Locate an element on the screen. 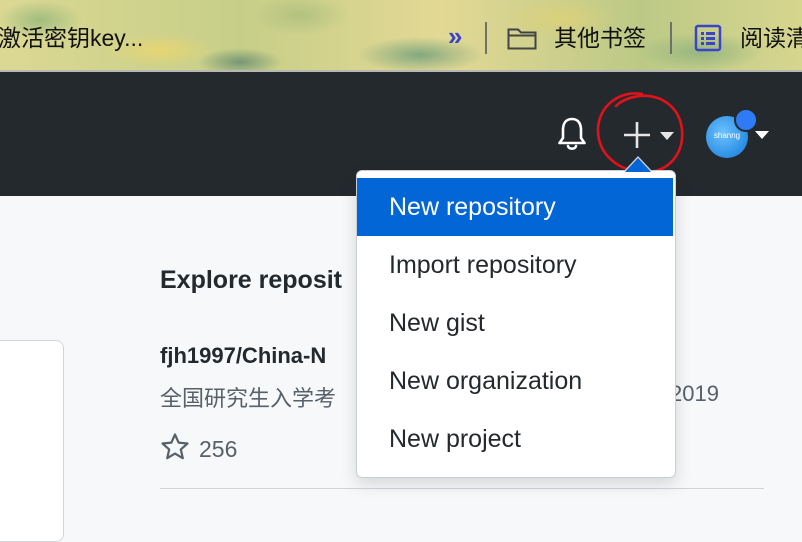  bookmark-reading-list: 阅读清 is located at coordinates (771, 38).